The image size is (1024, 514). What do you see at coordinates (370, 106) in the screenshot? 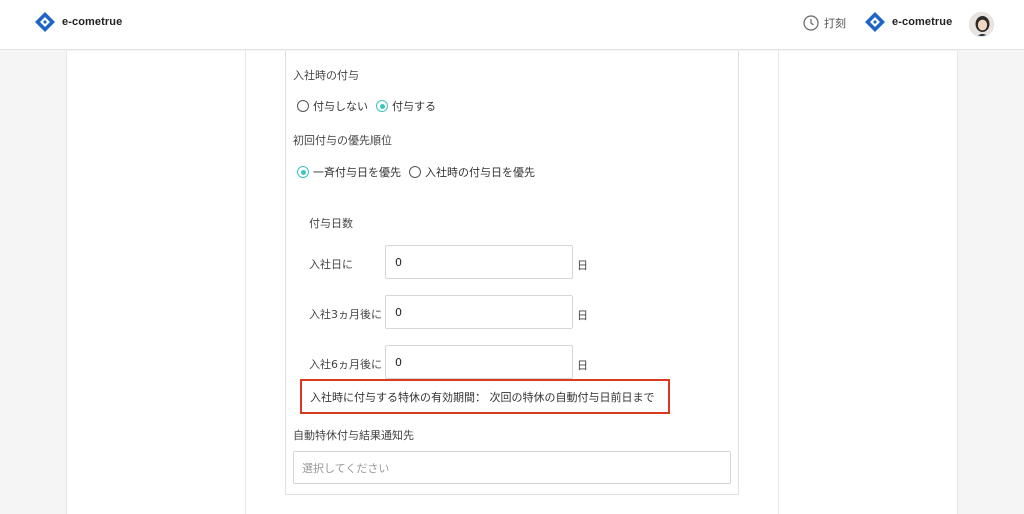
I see `grant-on-join-radio-group: 付与しない 付与する` at bounding box center [370, 106].